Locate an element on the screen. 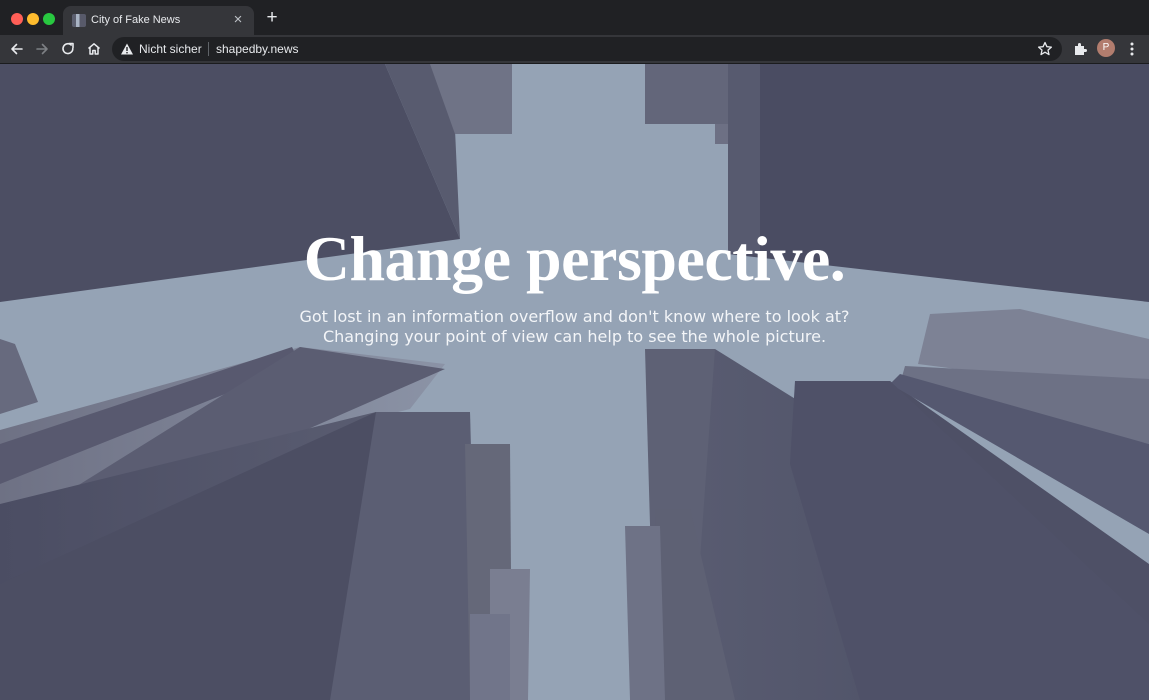 The image size is (1149, 700). address-bar: Nicht sicher shapedby.news is located at coordinates (587, 49).